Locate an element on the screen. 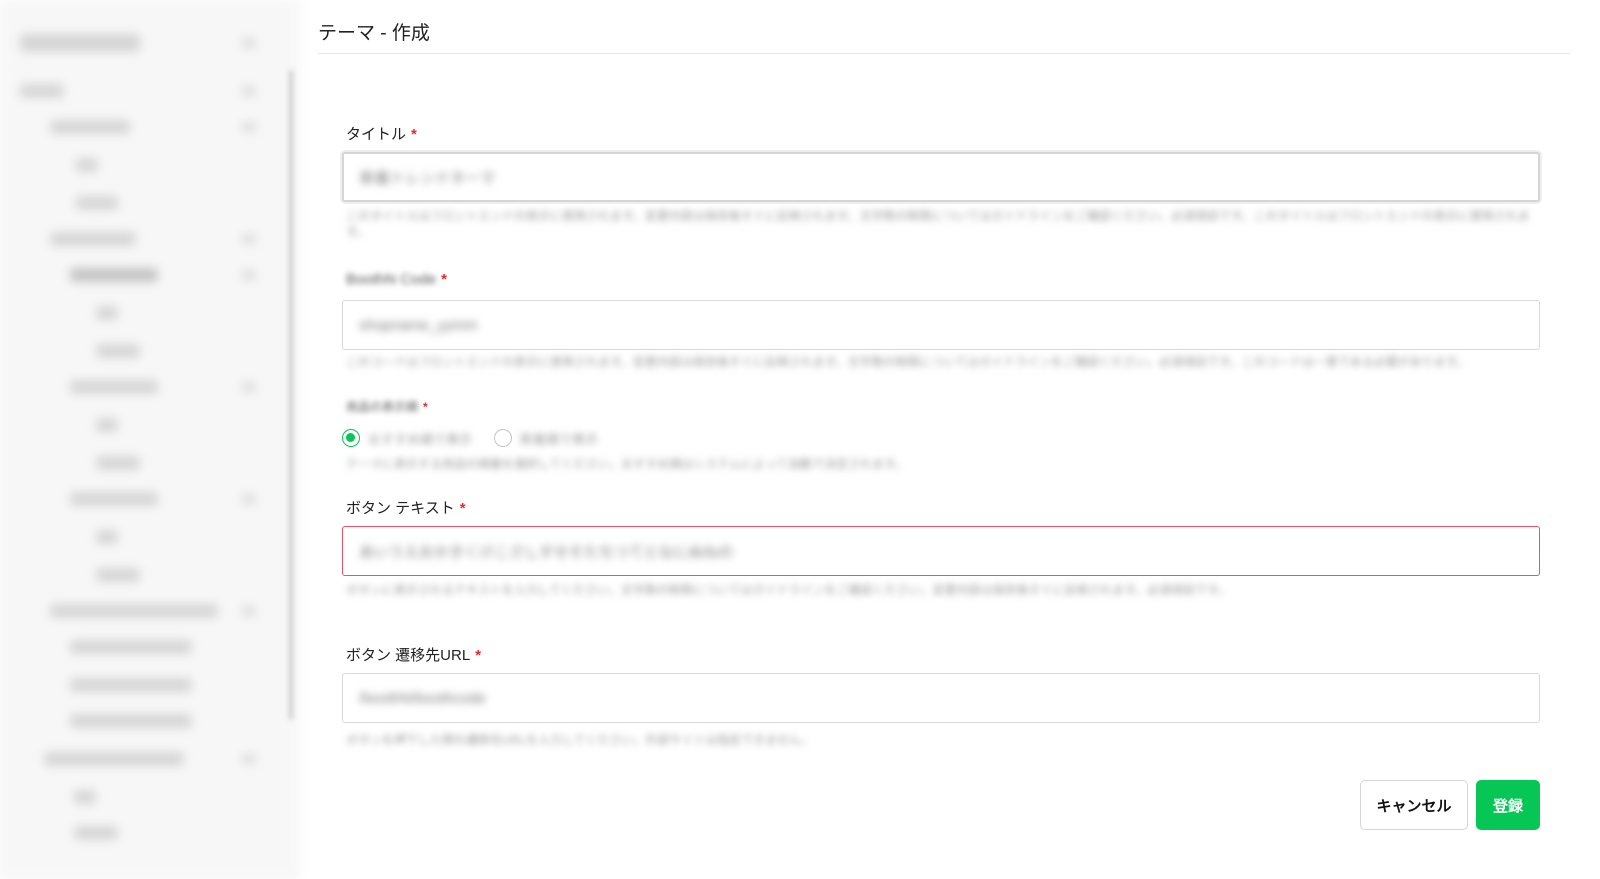  code-label: BoothN Code * is located at coordinates (396, 279).